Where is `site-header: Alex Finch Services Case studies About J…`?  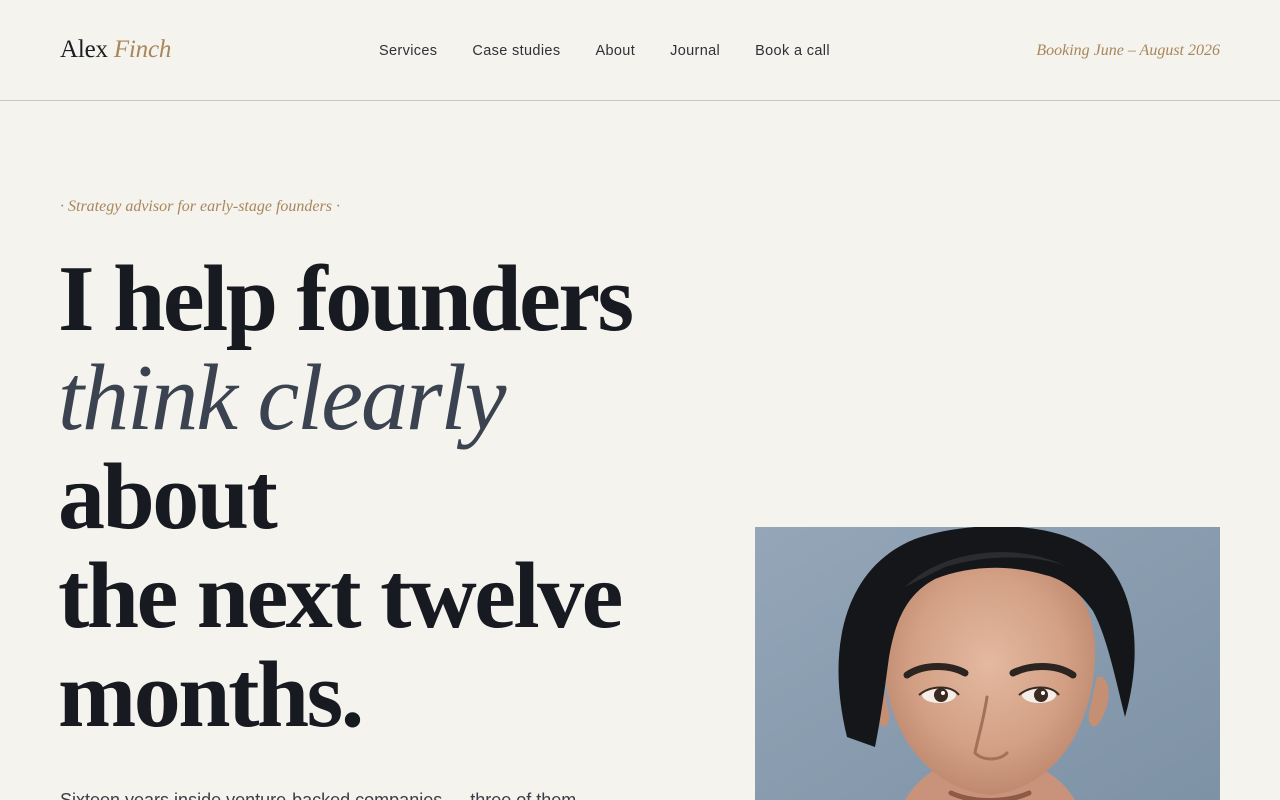
site-header: Alex Finch Services Case studies About J… is located at coordinates (640, 50).